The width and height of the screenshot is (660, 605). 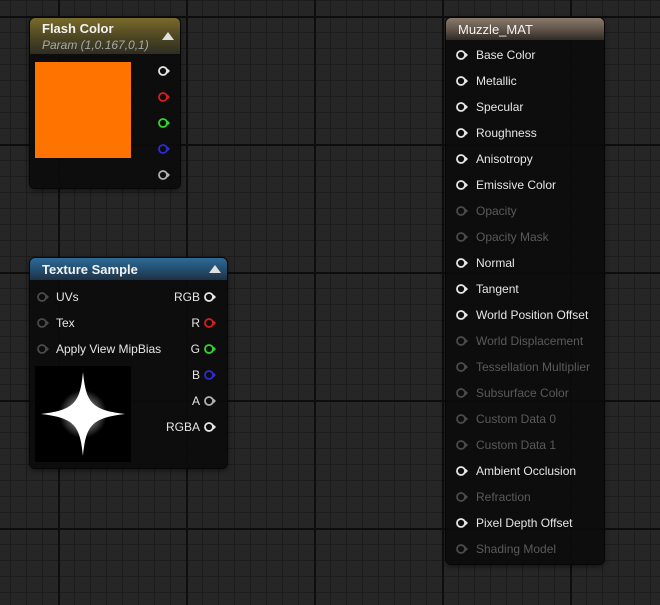 I want to click on pin-g-icon, so click(x=164, y=123).